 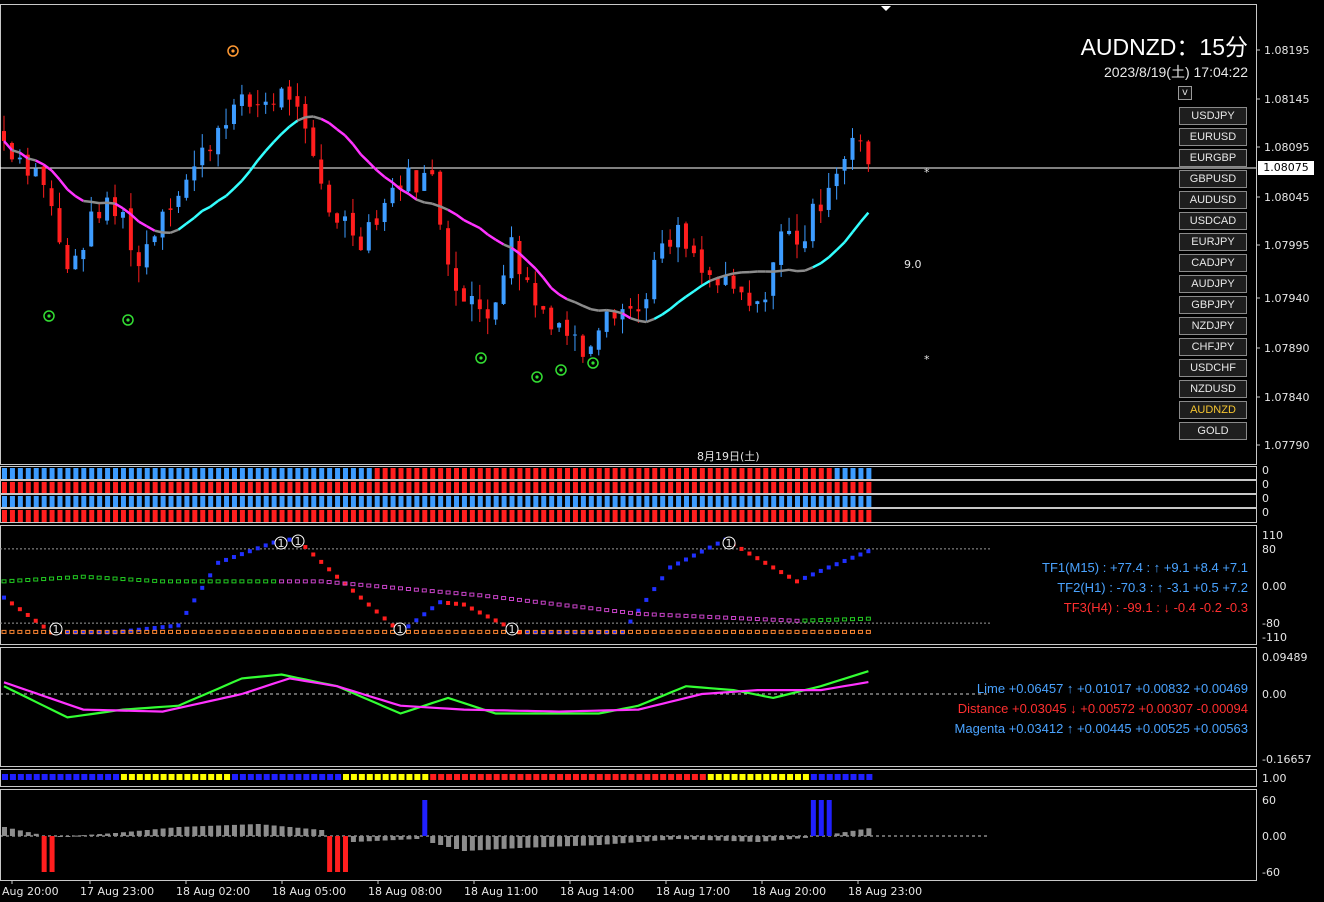 I want to click on symbol-button-audjpy: AUDJPY, so click(x=1213, y=284).